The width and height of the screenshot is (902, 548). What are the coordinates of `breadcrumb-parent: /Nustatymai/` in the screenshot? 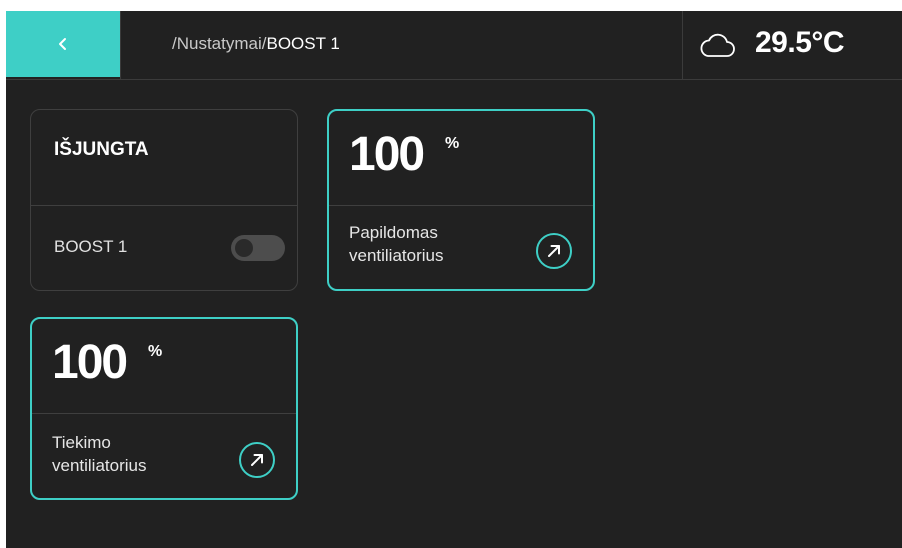 It's located at (219, 43).